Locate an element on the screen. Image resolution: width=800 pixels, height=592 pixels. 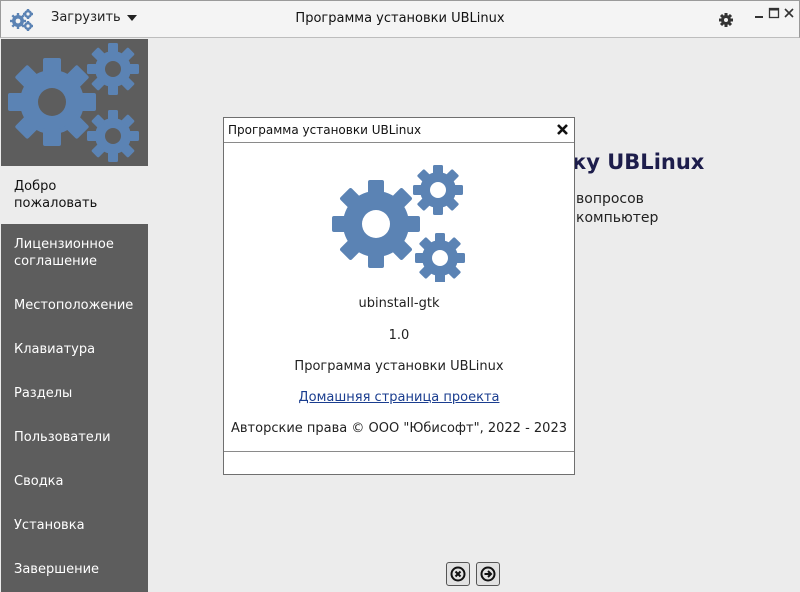
dialog-footer-divider is located at coordinates (399, 451).